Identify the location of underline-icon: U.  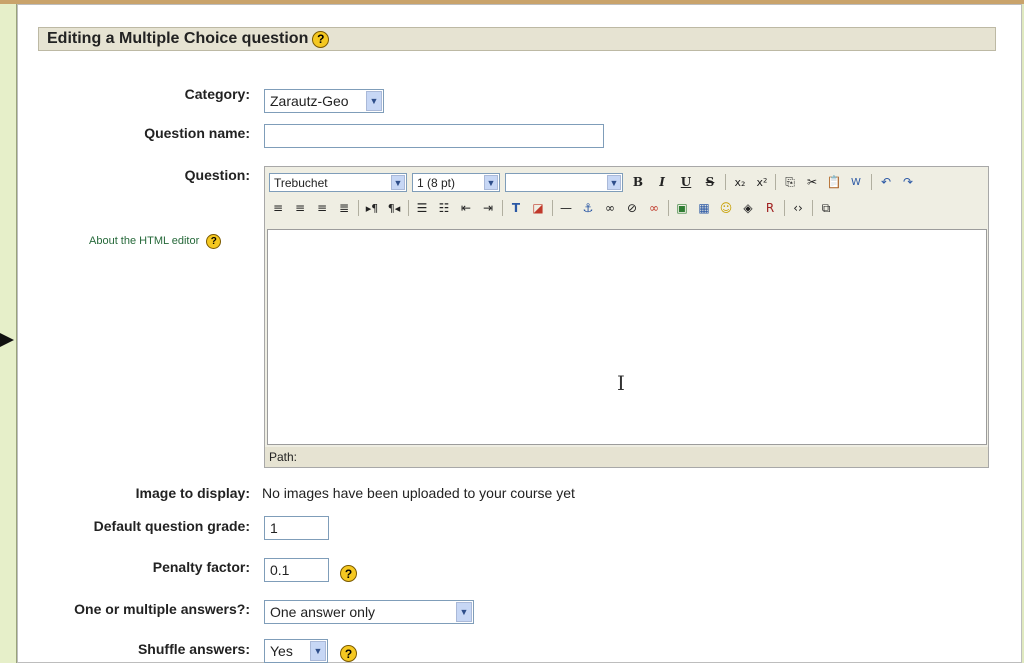
(686, 182).